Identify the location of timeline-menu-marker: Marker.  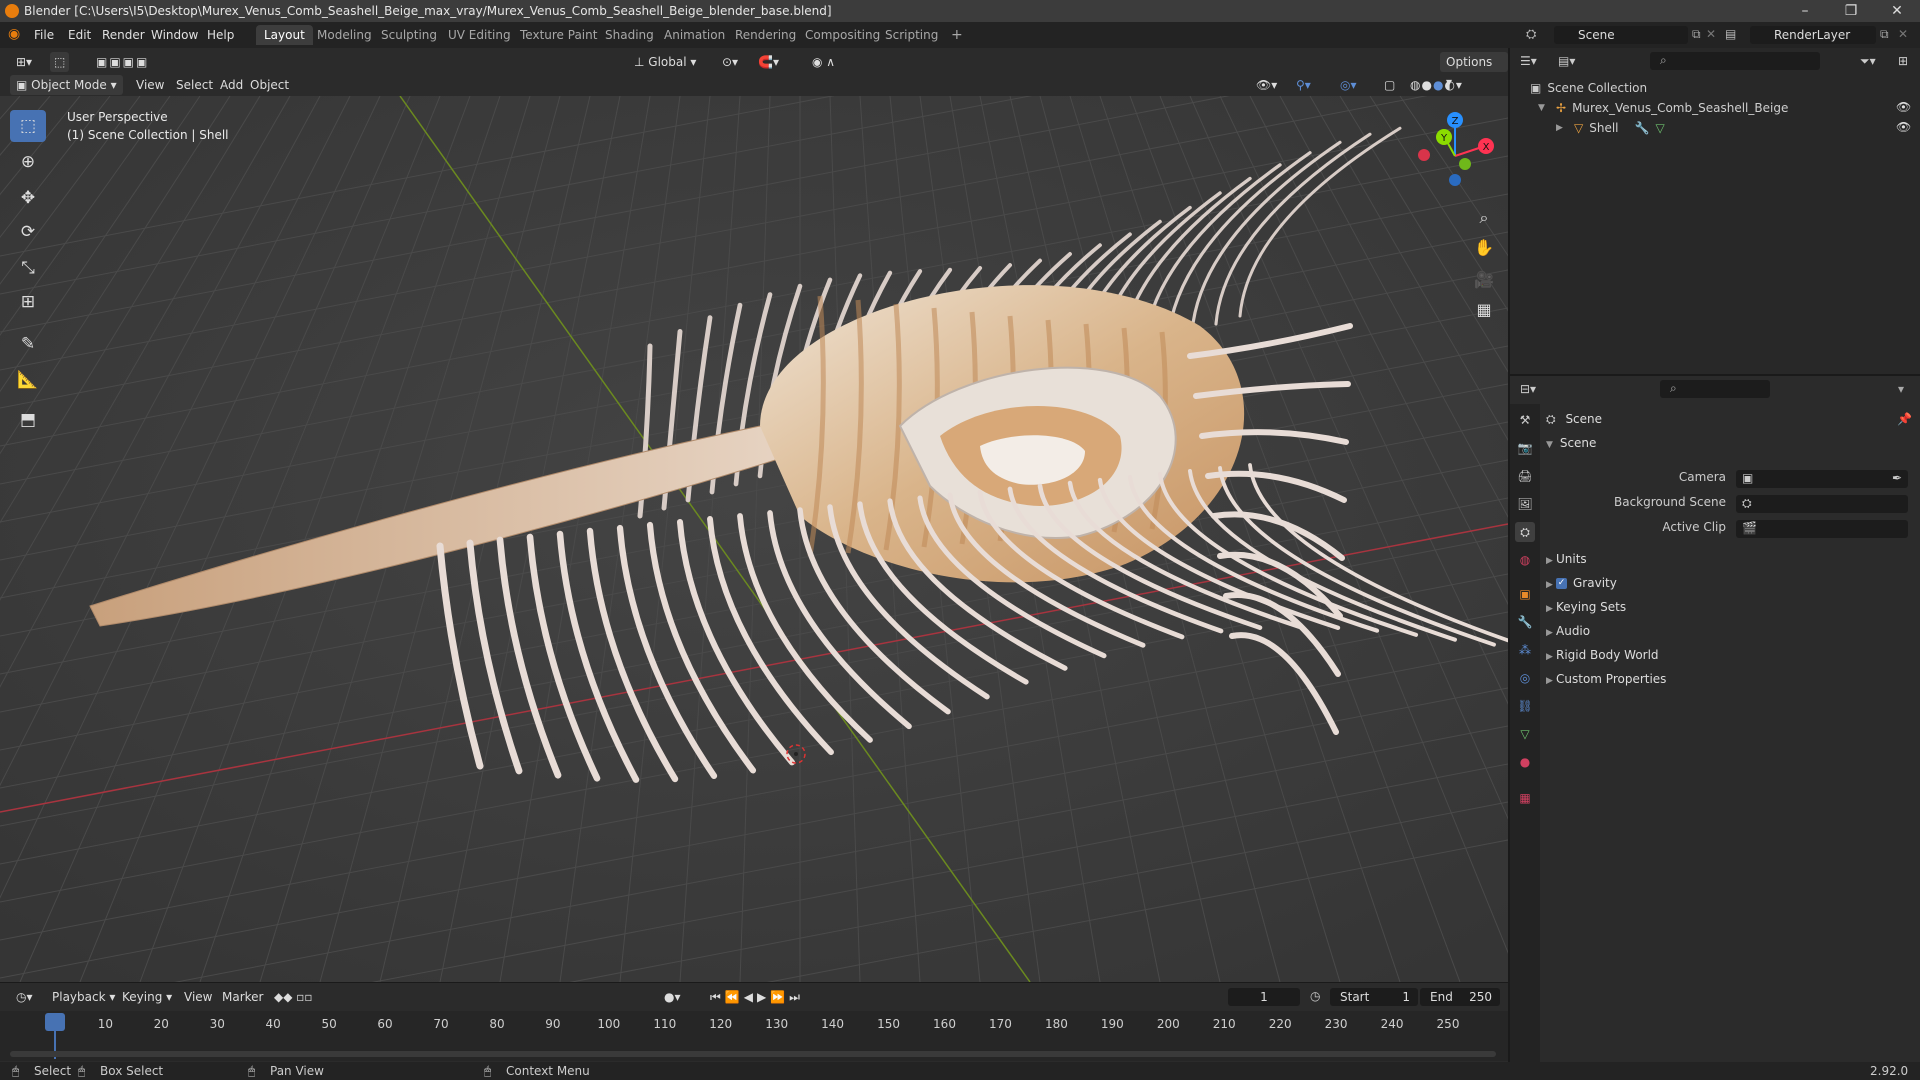
(242, 997).